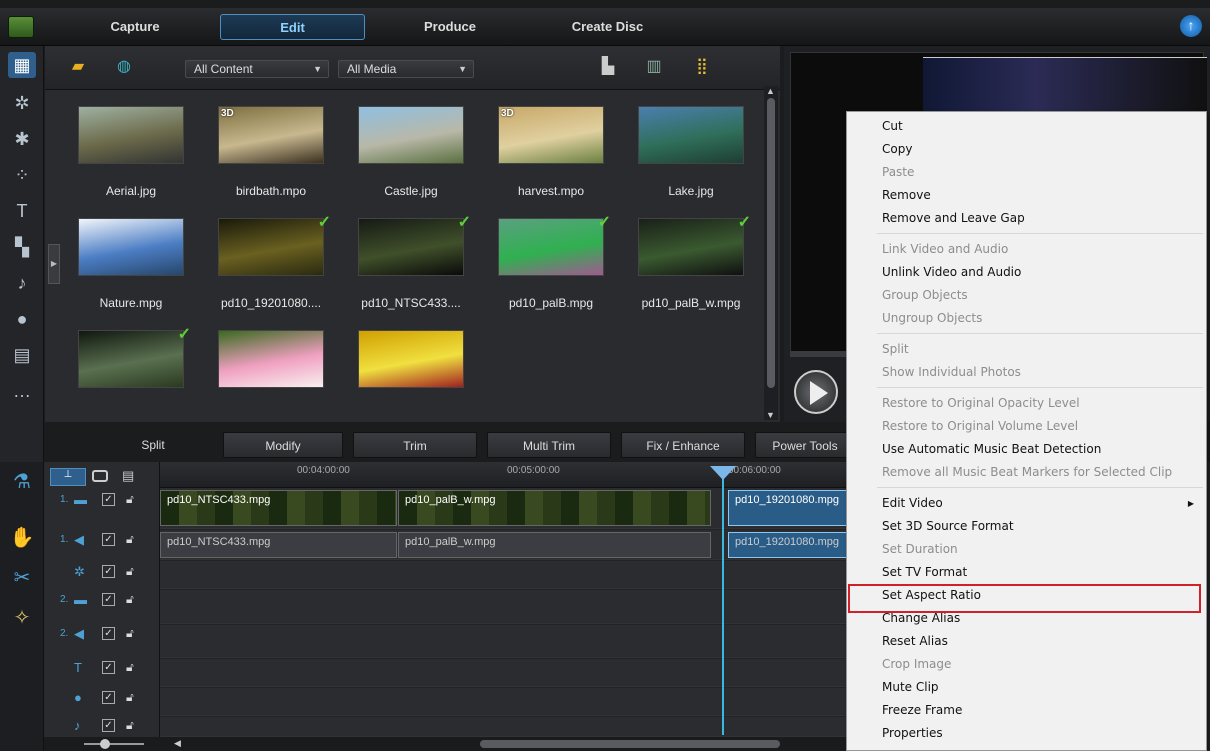 The height and width of the screenshot is (751, 1210). What do you see at coordinates (447, 744) in the screenshot?
I see `timeline-scrollbar: ◀` at bounding box center [447, 744].